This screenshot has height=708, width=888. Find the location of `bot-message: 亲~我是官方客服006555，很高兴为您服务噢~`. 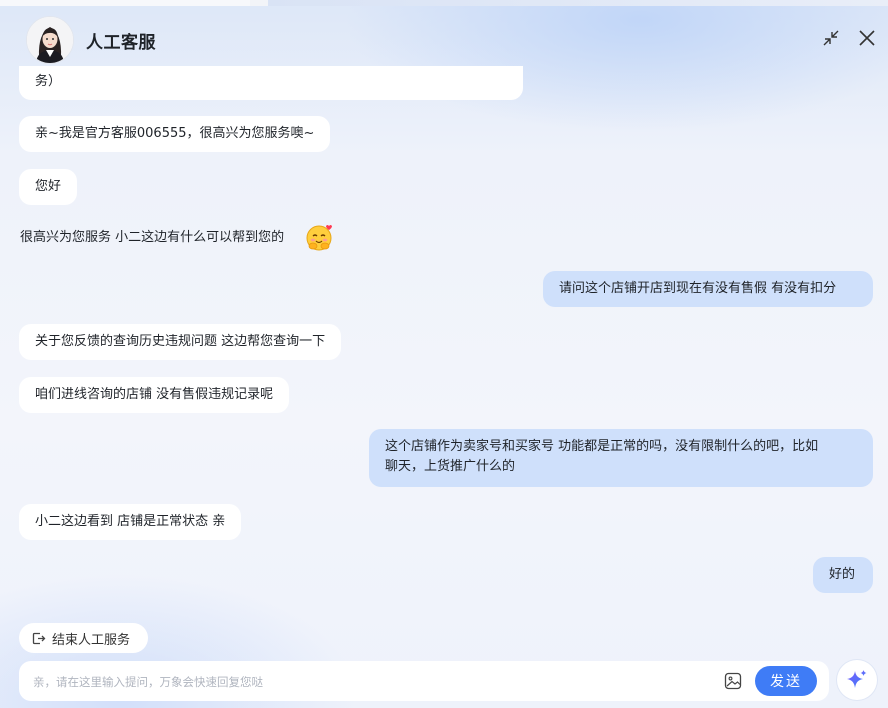

bot-message: 亲~我是官方客服006555，很高兴为您服务噢~ is located at coordinates (175, 134).